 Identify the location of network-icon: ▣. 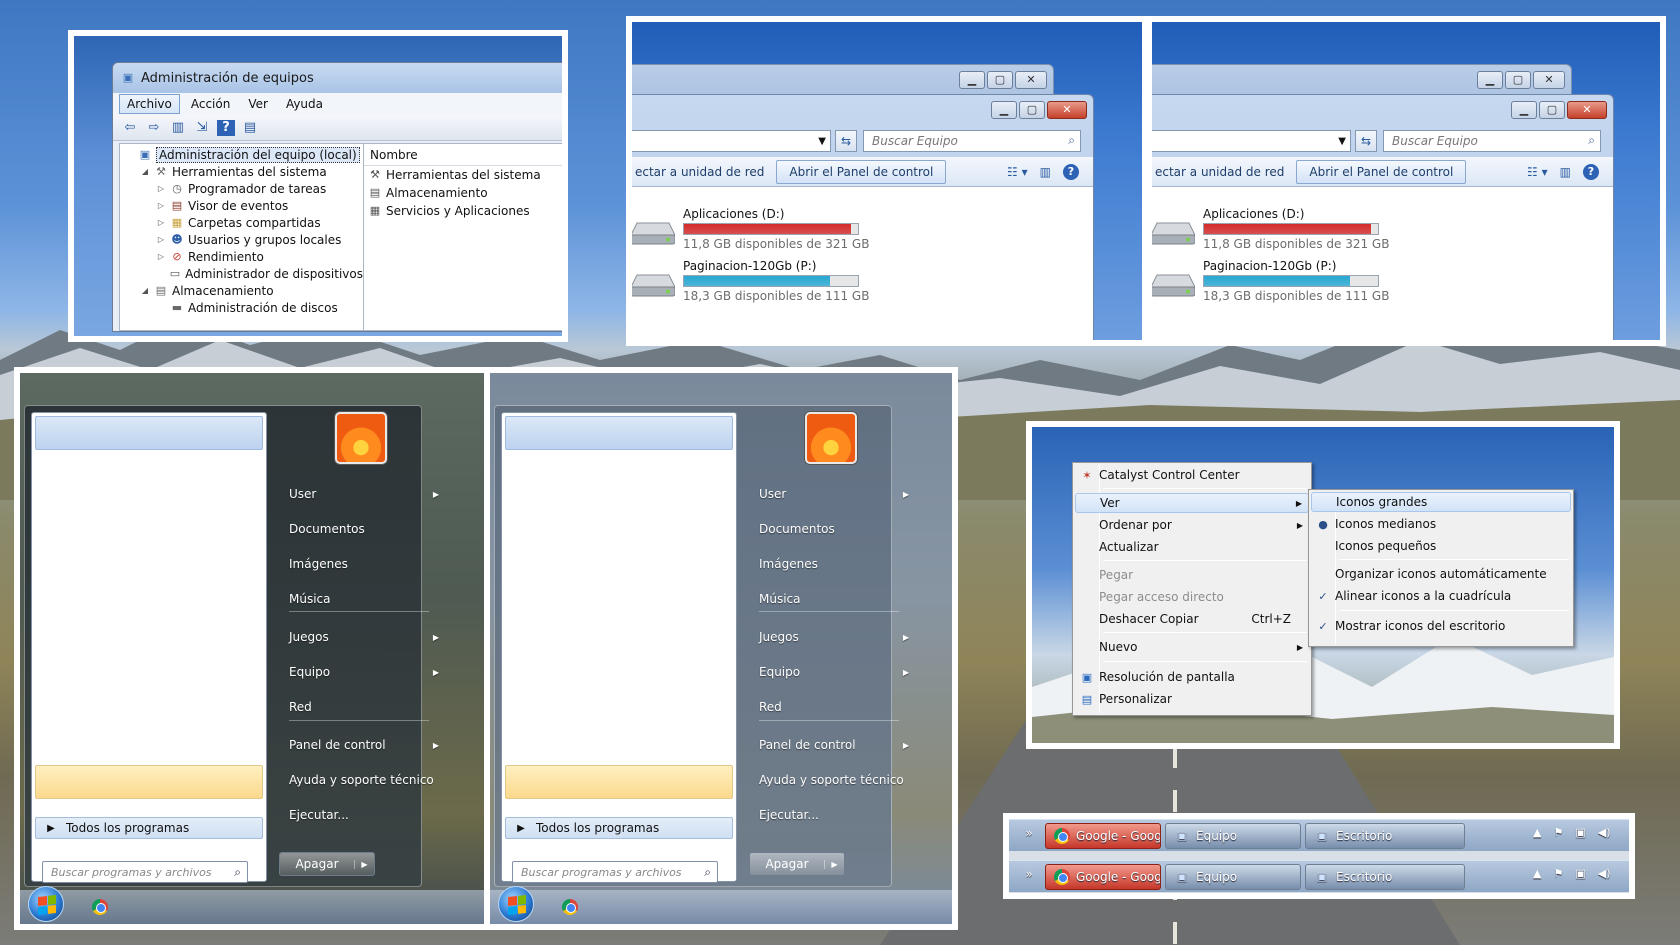
(1580, 873).